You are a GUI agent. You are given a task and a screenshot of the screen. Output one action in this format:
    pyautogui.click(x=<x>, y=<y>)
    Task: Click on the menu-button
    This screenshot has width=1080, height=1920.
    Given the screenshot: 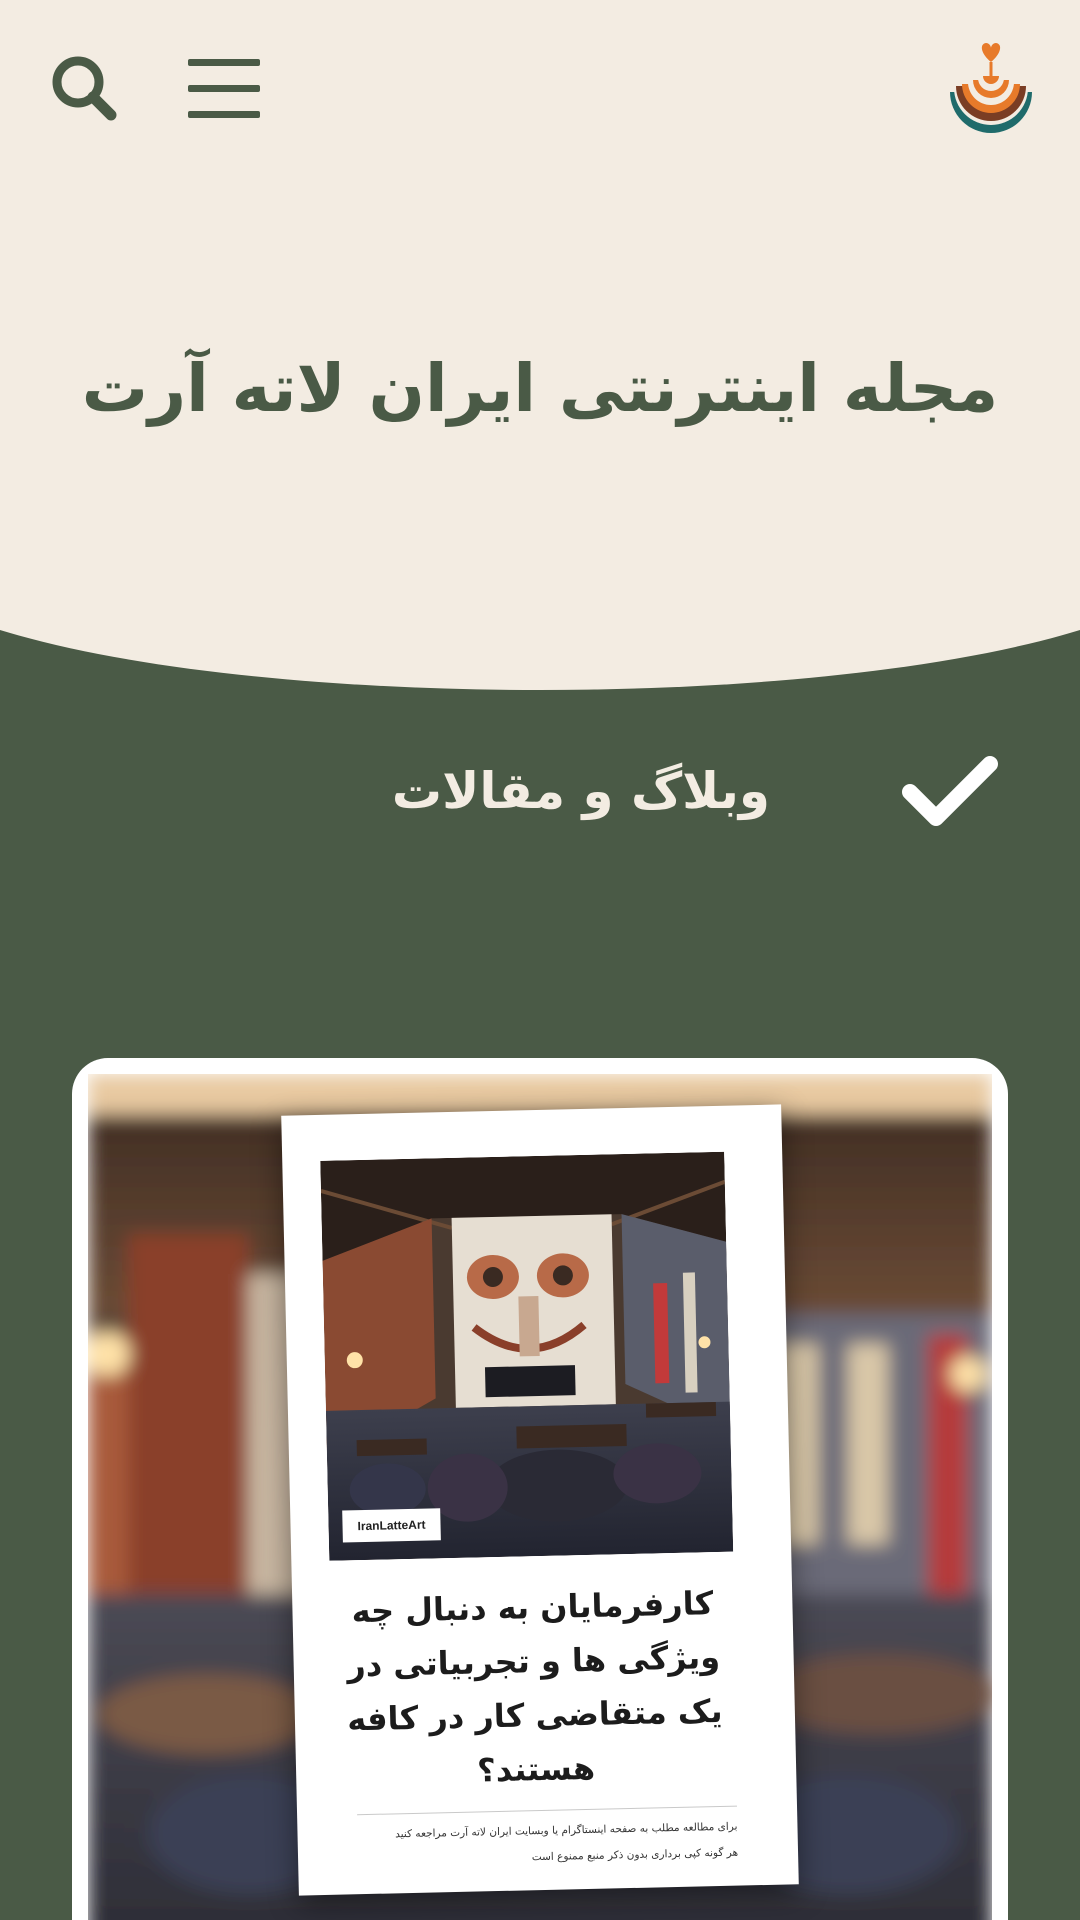 What is the action you would take?
    pyautogui.click(x=224, y=89)
    